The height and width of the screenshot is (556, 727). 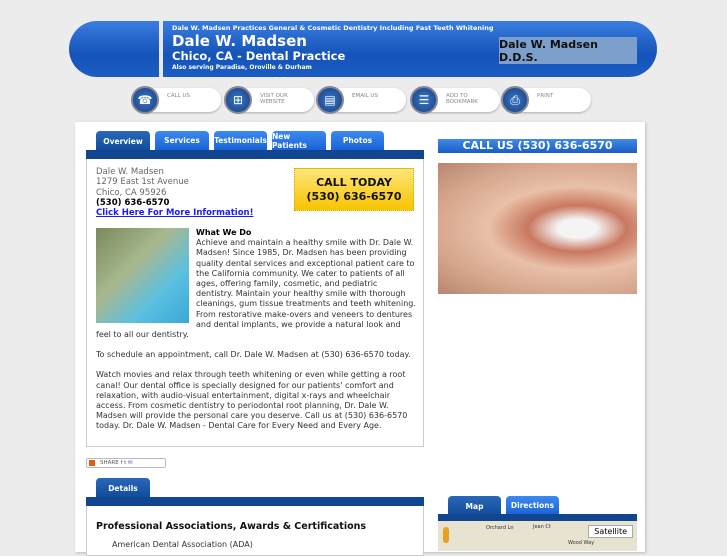 I want to click on practice-location: Chico, CA - Dental Practice, so click(x=259, y=56).